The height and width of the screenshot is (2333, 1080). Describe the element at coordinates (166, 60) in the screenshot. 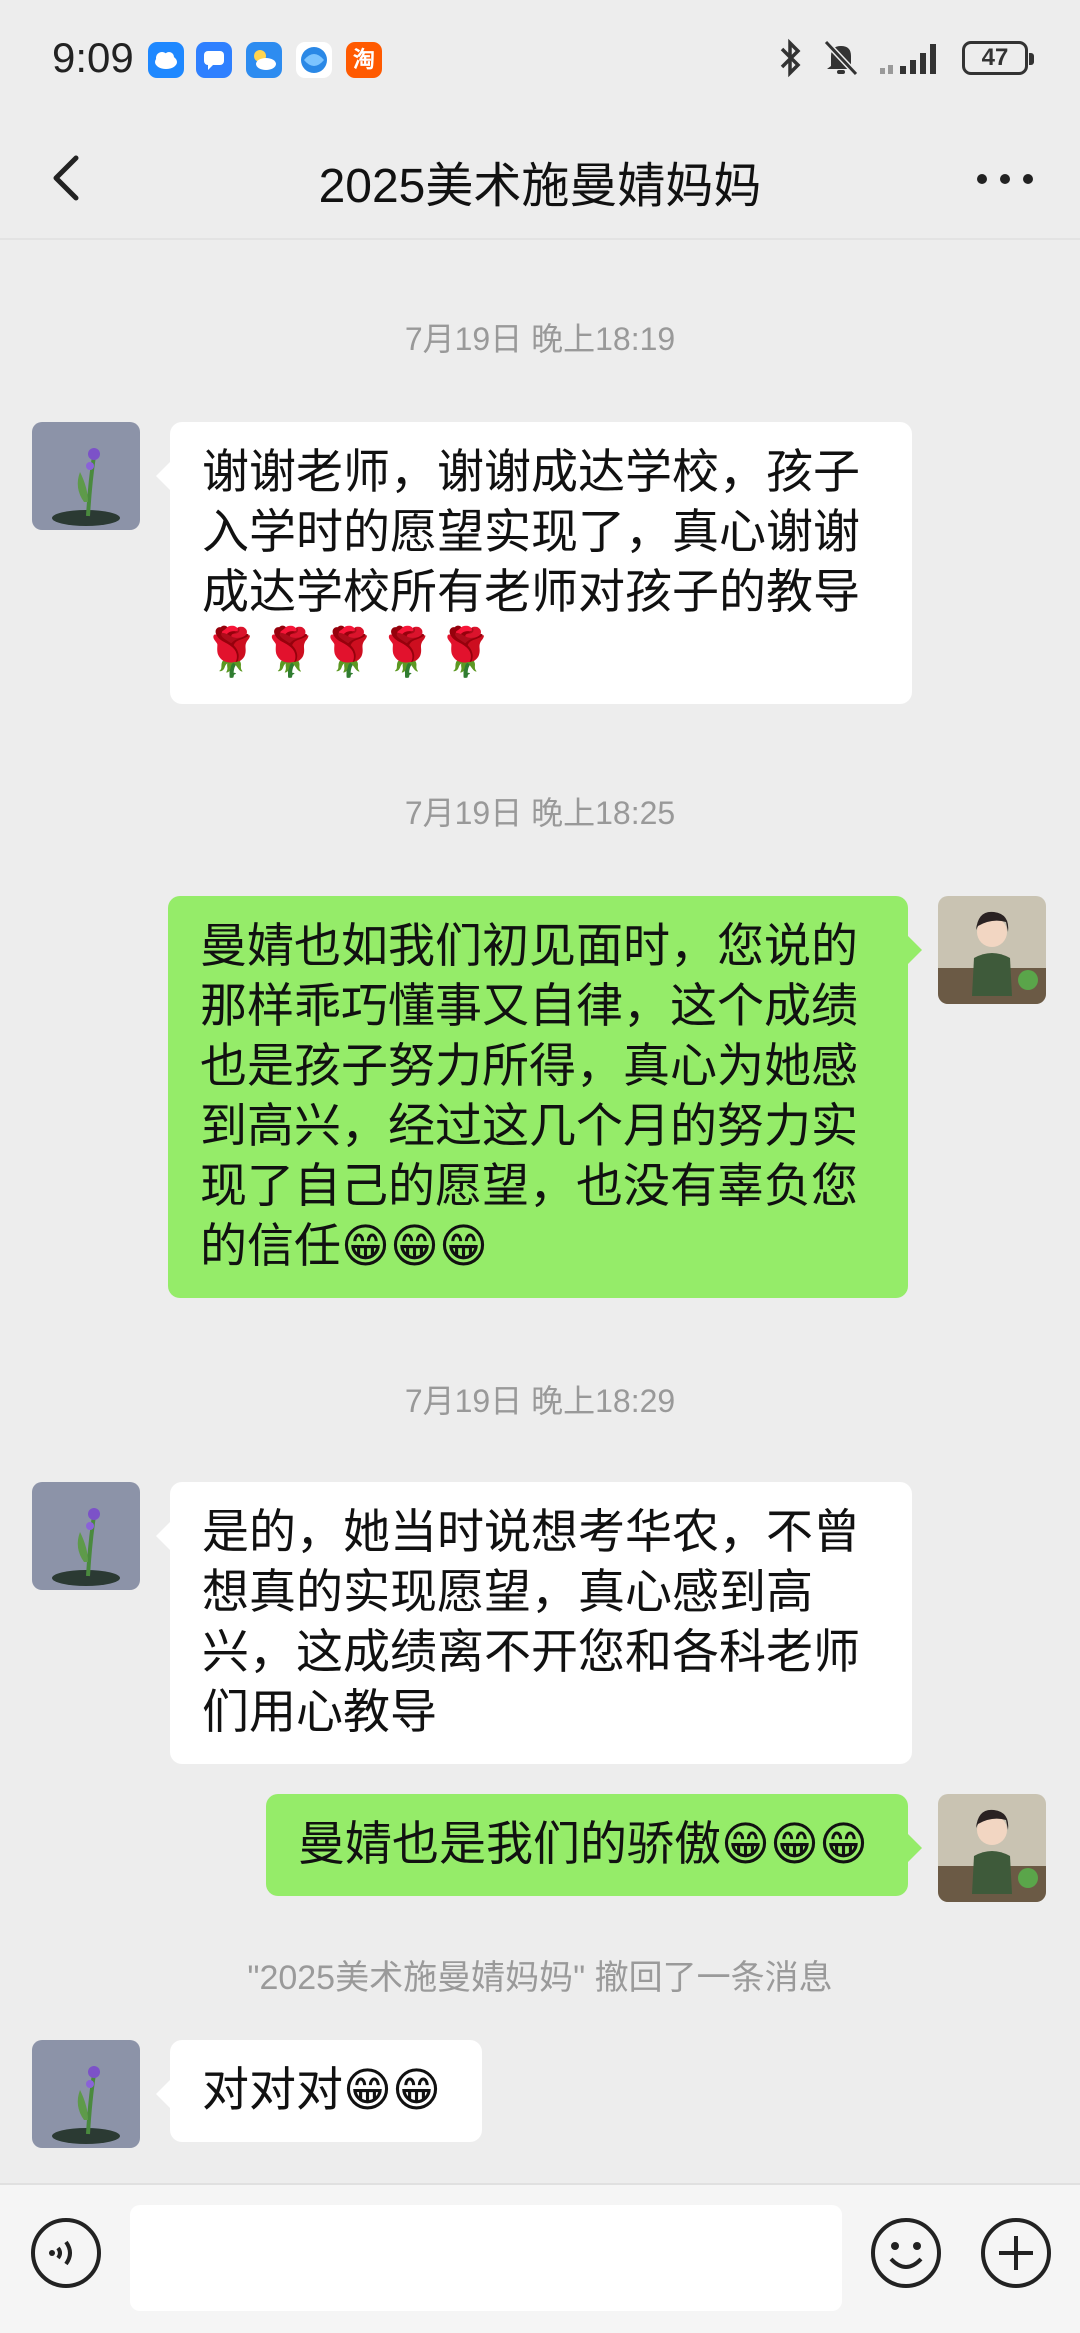

I see `cloud-app-icon` at that location.